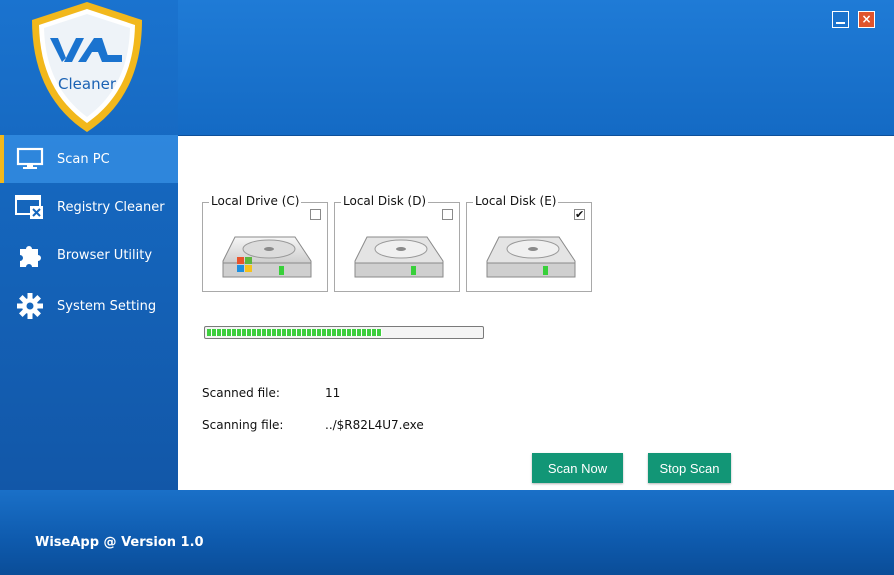 The width and height of the screenshot is (894, 575). Describe the element at coordinates (866, 19) in the screenshot. I see `close-button: ×` at that location.